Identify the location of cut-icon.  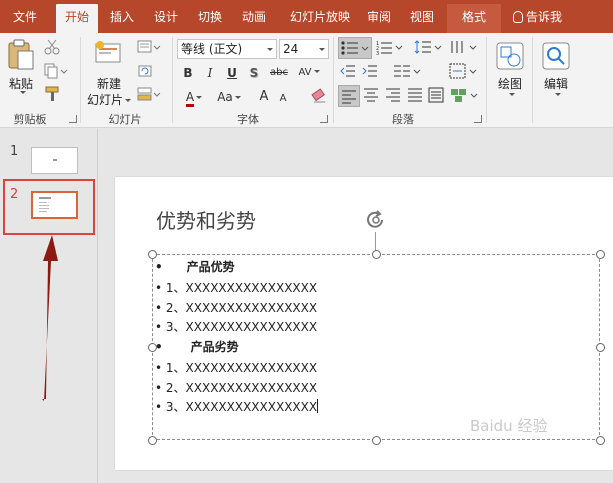
(53, 48).